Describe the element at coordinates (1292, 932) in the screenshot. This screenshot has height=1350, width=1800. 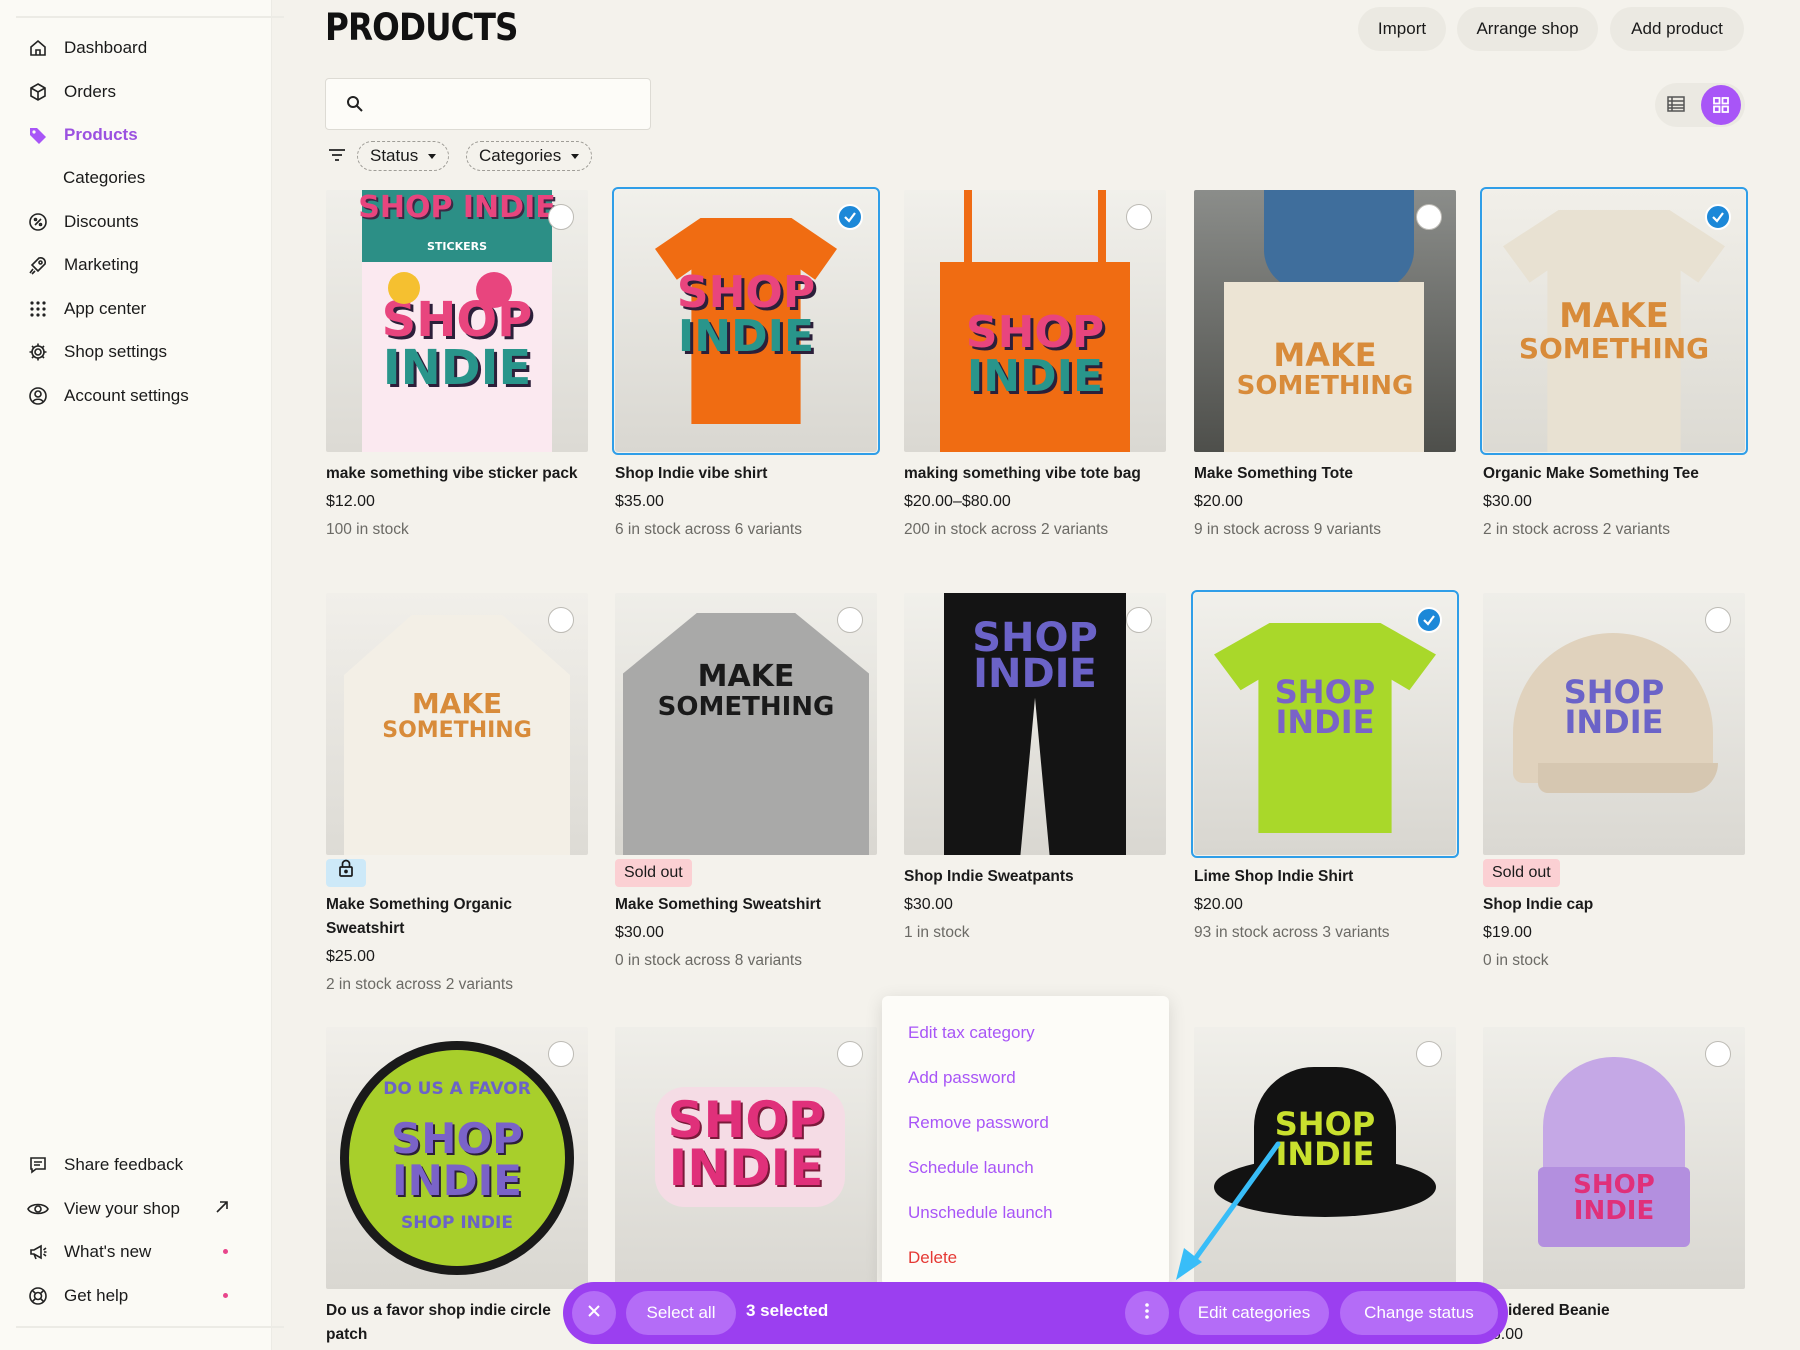
I see `product-stock: 93 in stock across 3 variants` at that location.